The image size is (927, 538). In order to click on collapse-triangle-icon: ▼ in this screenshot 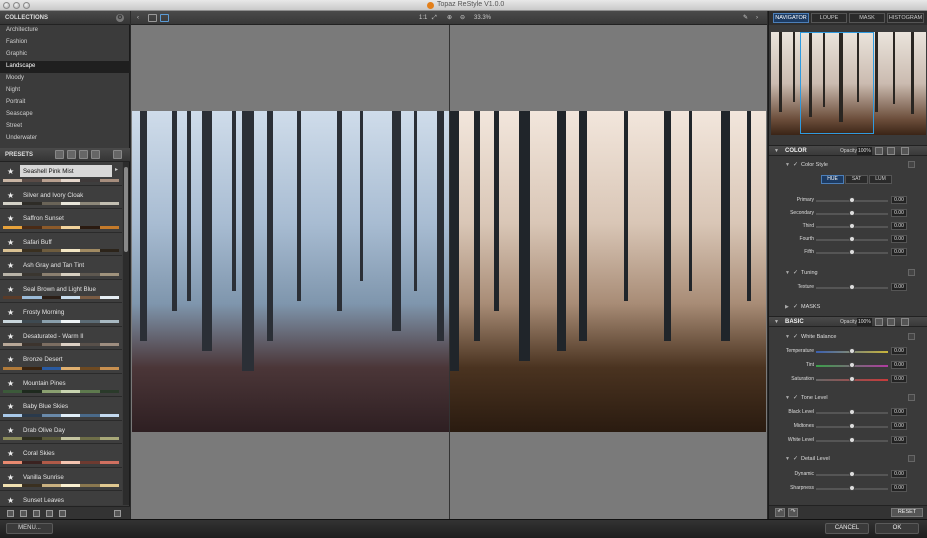, I will do `click(776, 151)`.